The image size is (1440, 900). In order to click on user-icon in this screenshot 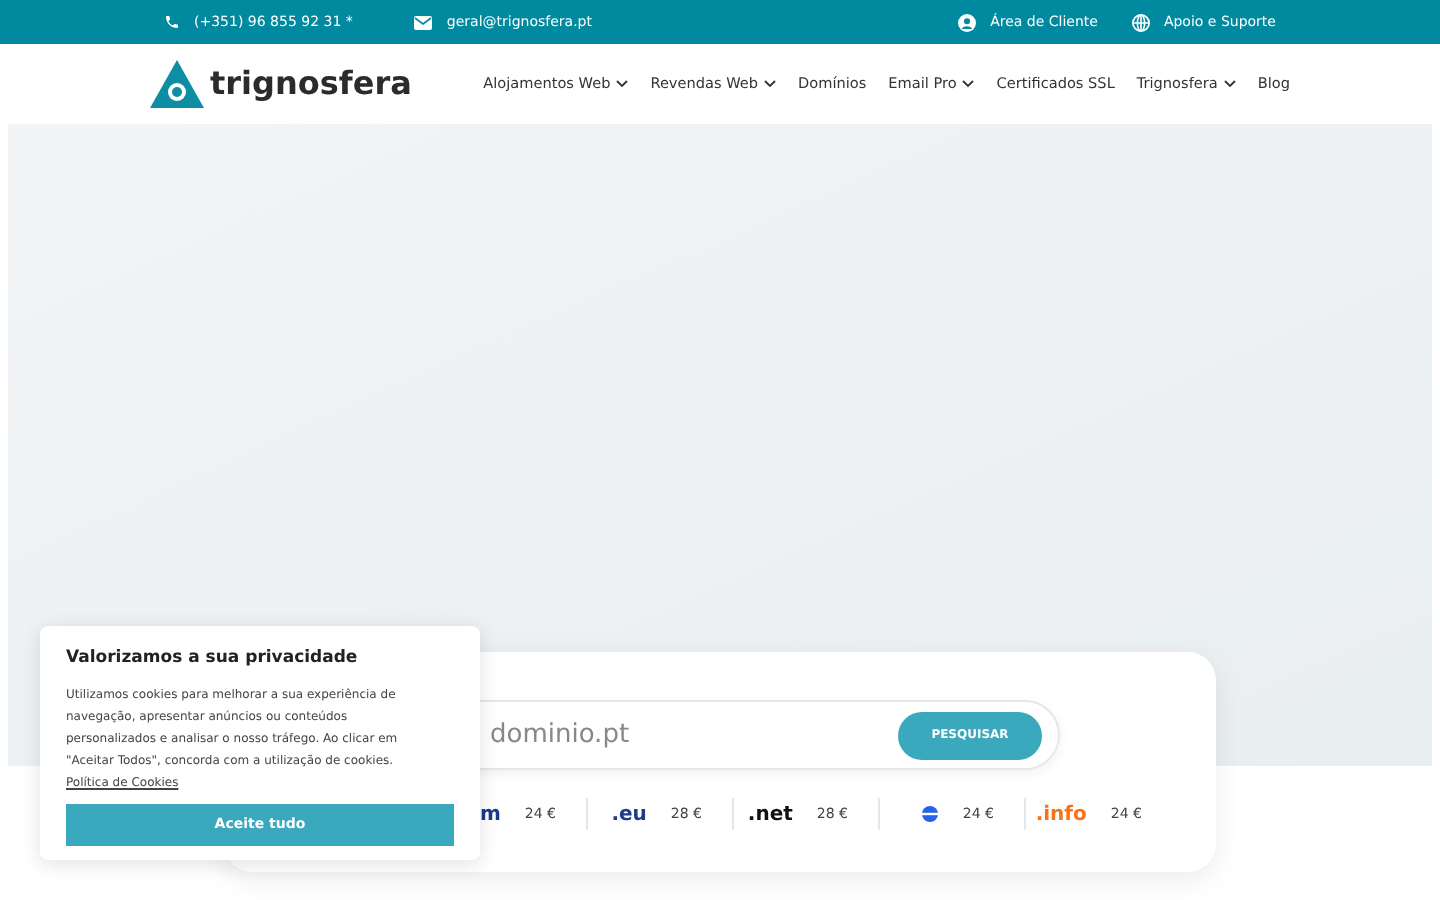, I will do `click(967, 22)`.